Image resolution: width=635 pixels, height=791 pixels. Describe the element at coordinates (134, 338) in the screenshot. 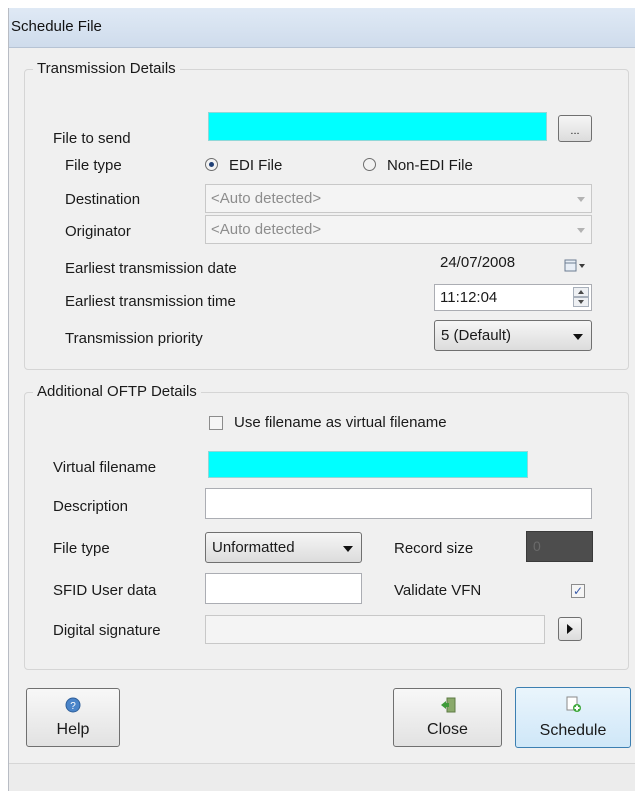

I see `transmission-priority-label: Transmission priority` at that location.